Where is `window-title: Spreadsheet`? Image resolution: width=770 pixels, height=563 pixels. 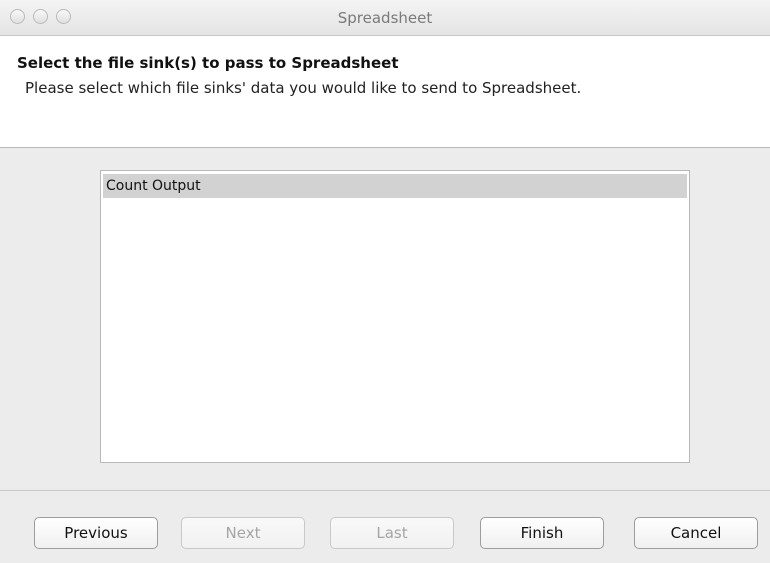
window-title: Spreadsheet is located at coordinates (385, 18).